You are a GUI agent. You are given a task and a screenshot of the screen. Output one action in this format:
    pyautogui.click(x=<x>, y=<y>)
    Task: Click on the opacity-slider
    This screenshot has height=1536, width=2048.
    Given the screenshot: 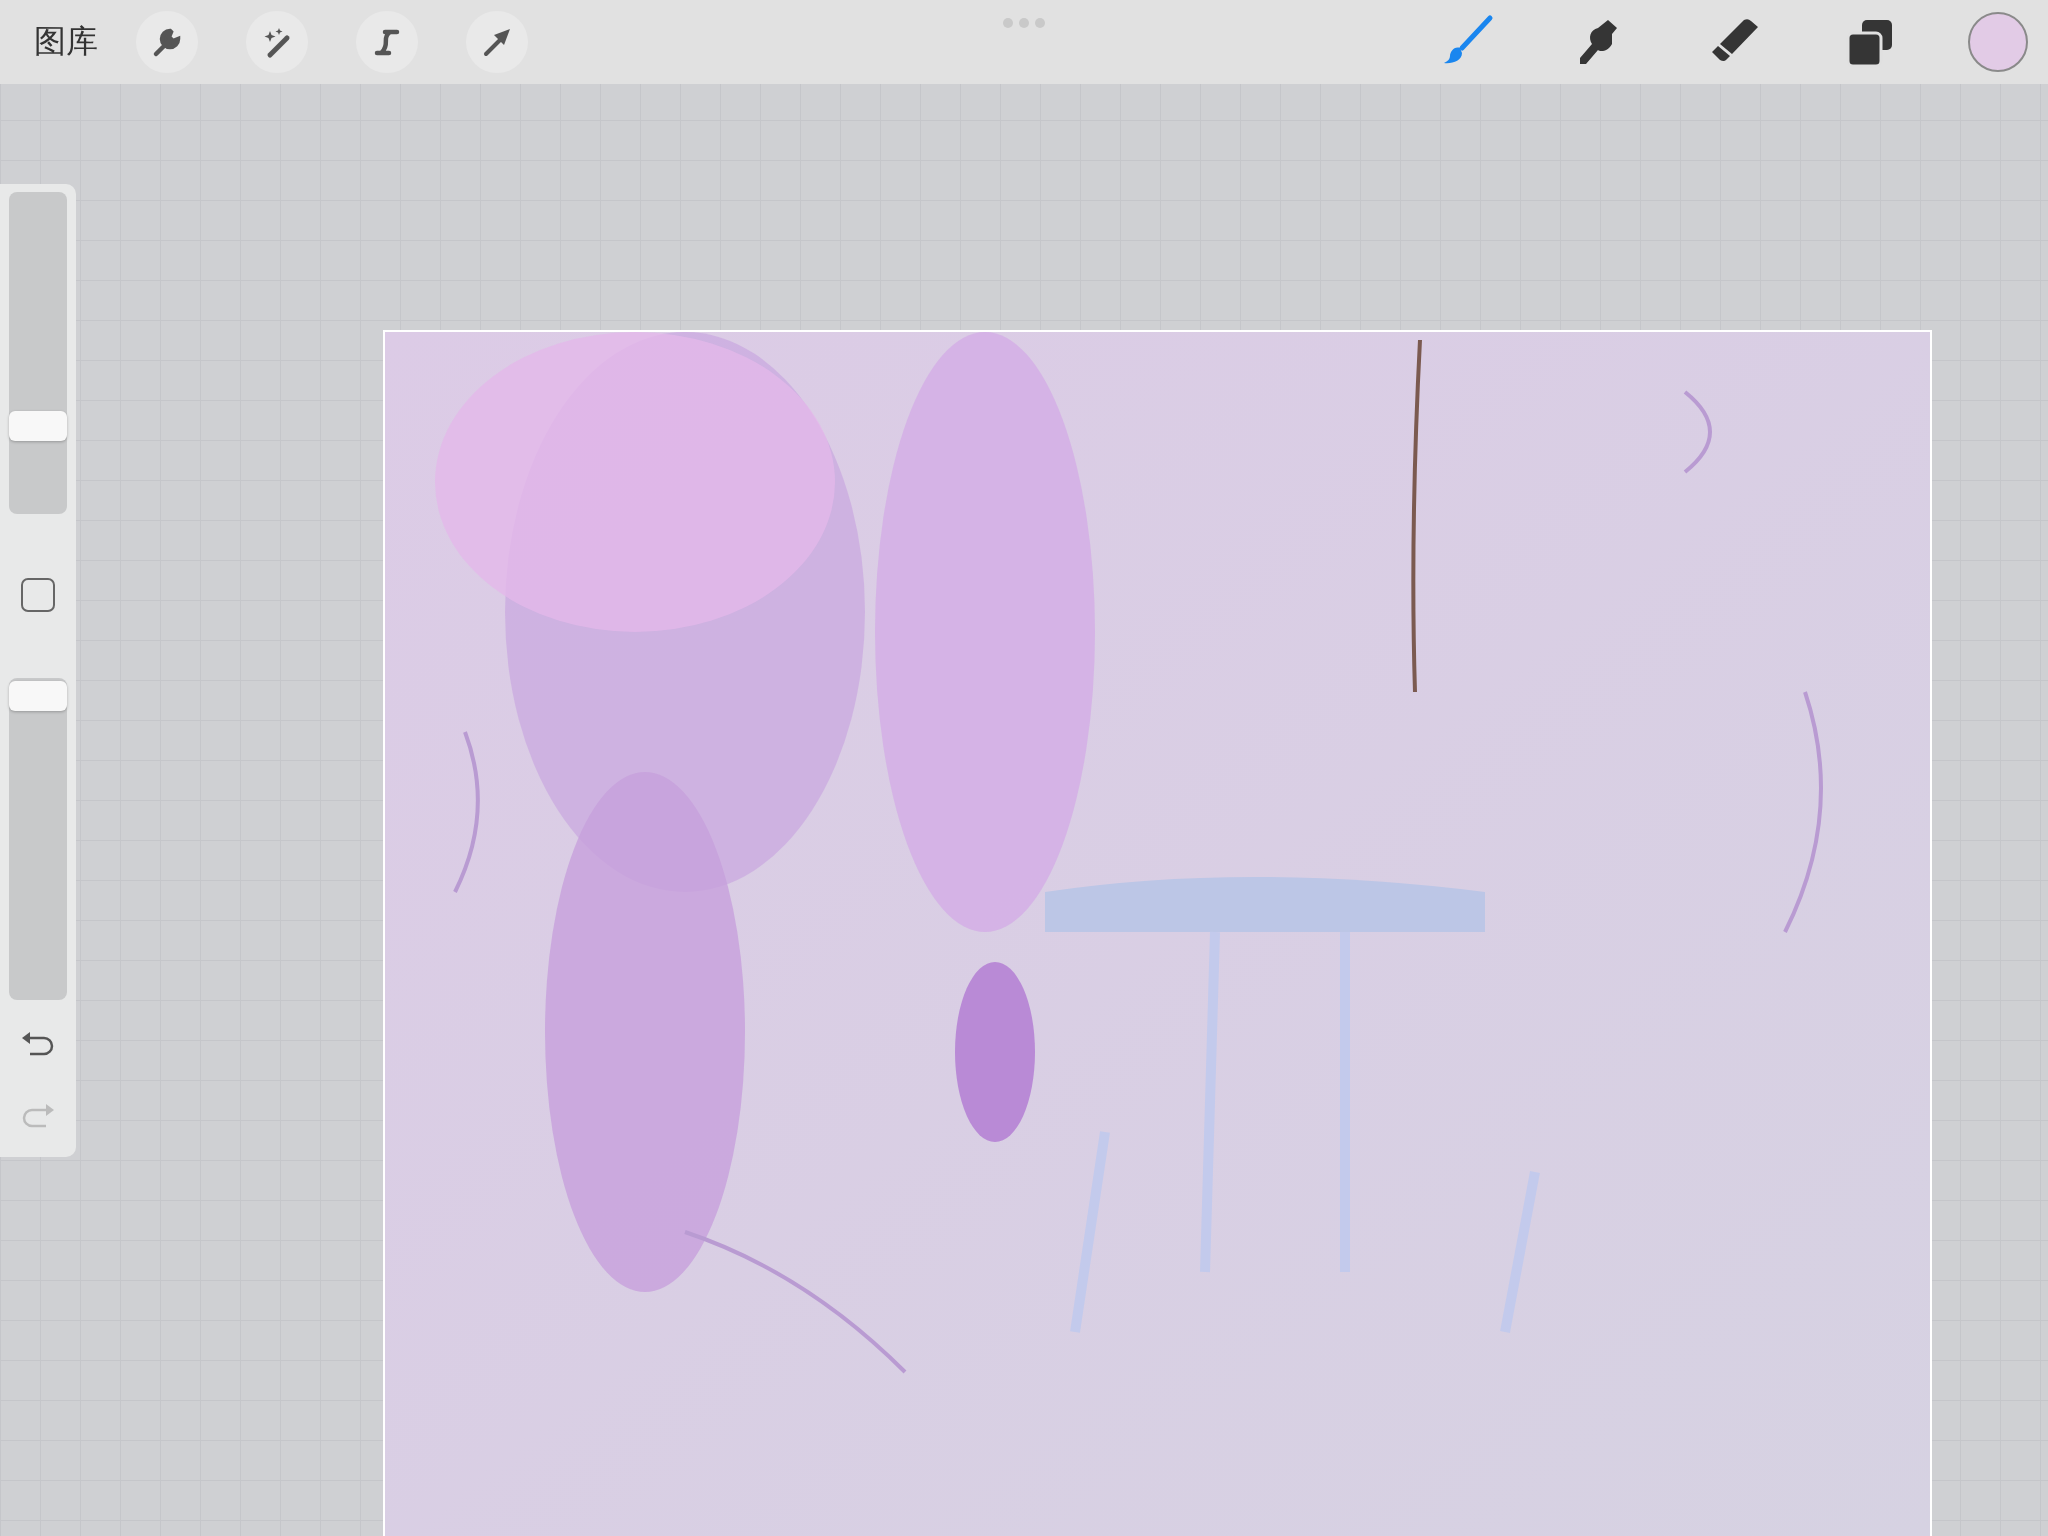 What is the action you would take?
    pyautogui.click(x=38, y=839)
    